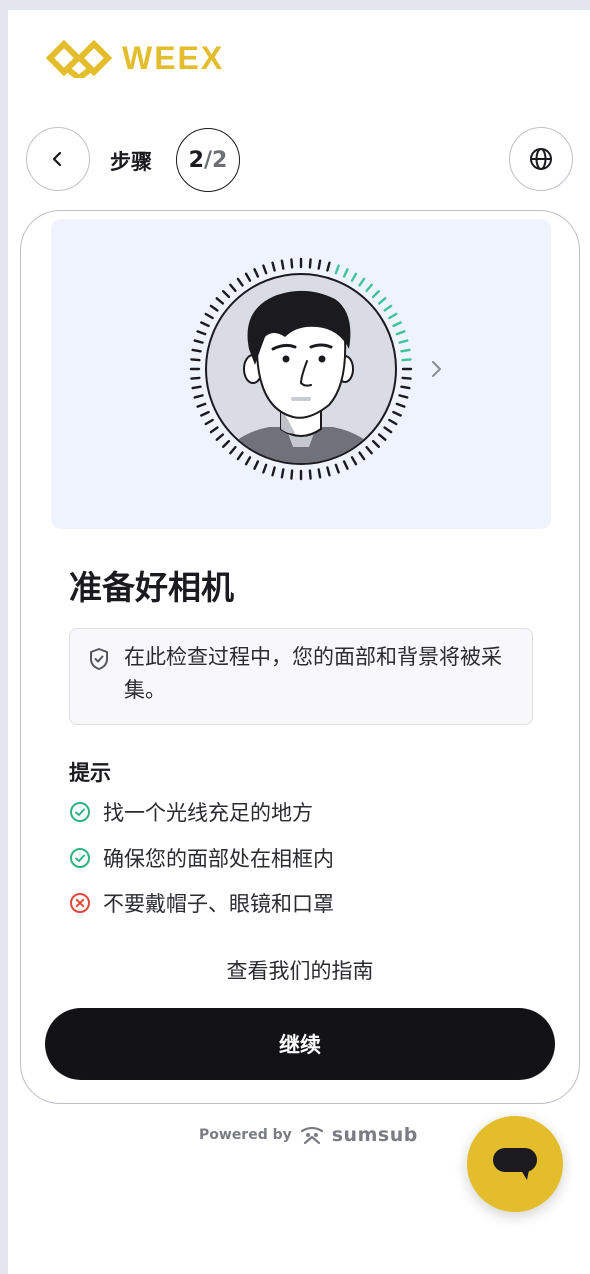  What do you see at coordinates (131, 162) in the screenshot?
I see `step-label: 步骤` at bounding box center [131, 162].